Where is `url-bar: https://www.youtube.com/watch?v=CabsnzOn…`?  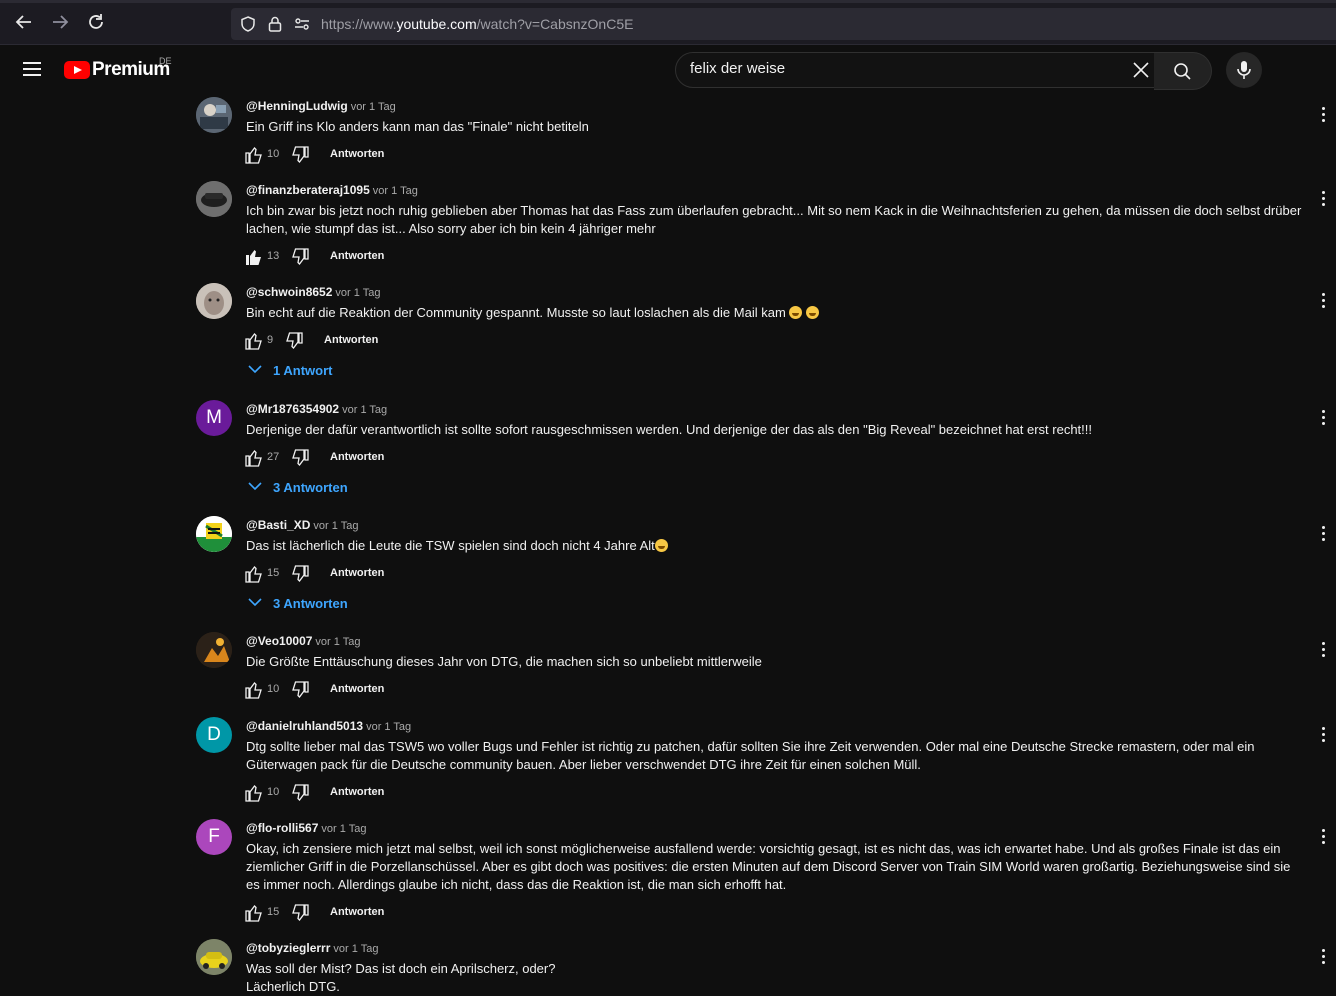 url-bar: https://www.youtube.com/watch?v=CabsnzOn… is located at coordinates (783, 24).